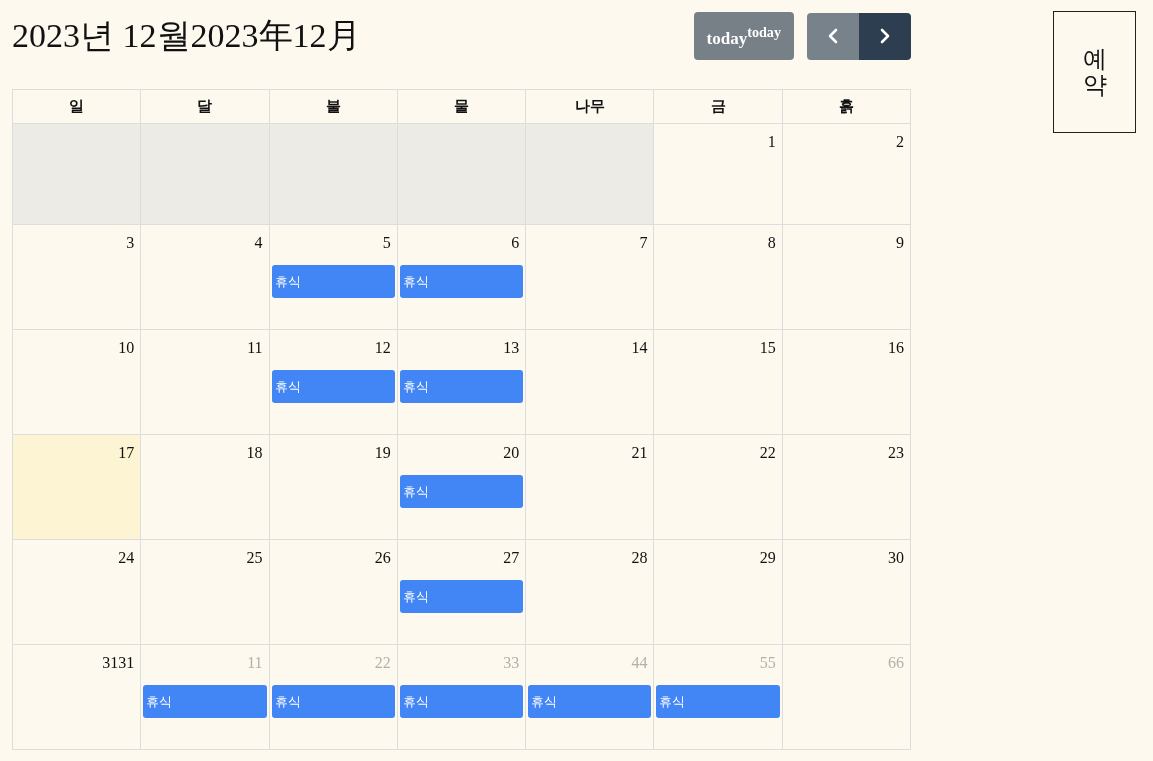 The height and width of the screenshot is (761, 1153). Describe the element at coordinates (896, 348) in the screenshot. I see `day-number: 16` at that location.